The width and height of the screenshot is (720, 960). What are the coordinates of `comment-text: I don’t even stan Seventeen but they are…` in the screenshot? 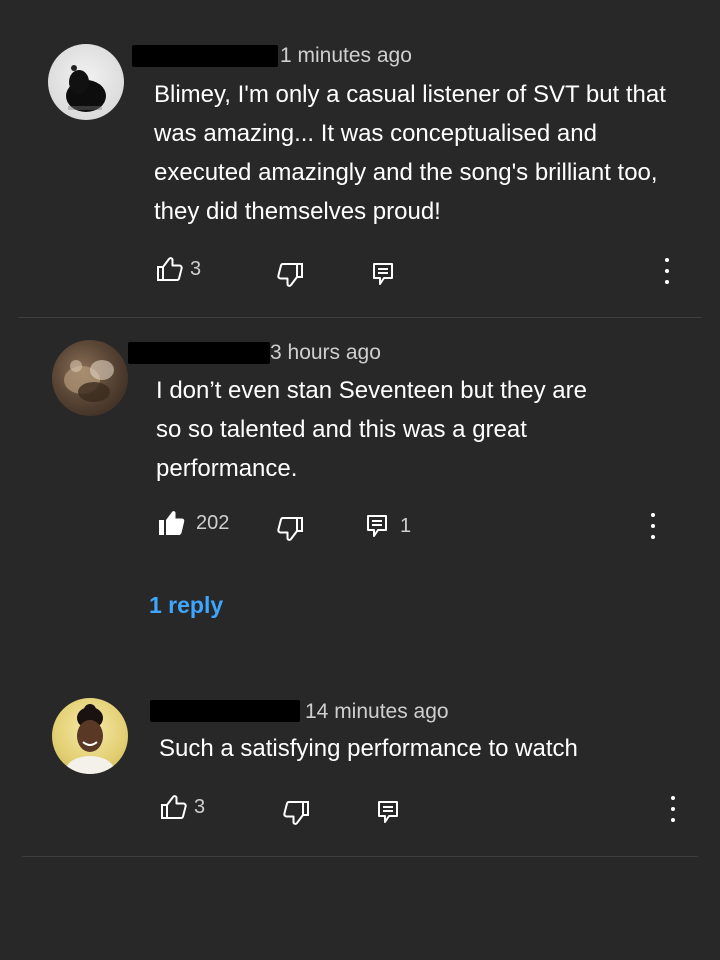 It's located at (371, 429).